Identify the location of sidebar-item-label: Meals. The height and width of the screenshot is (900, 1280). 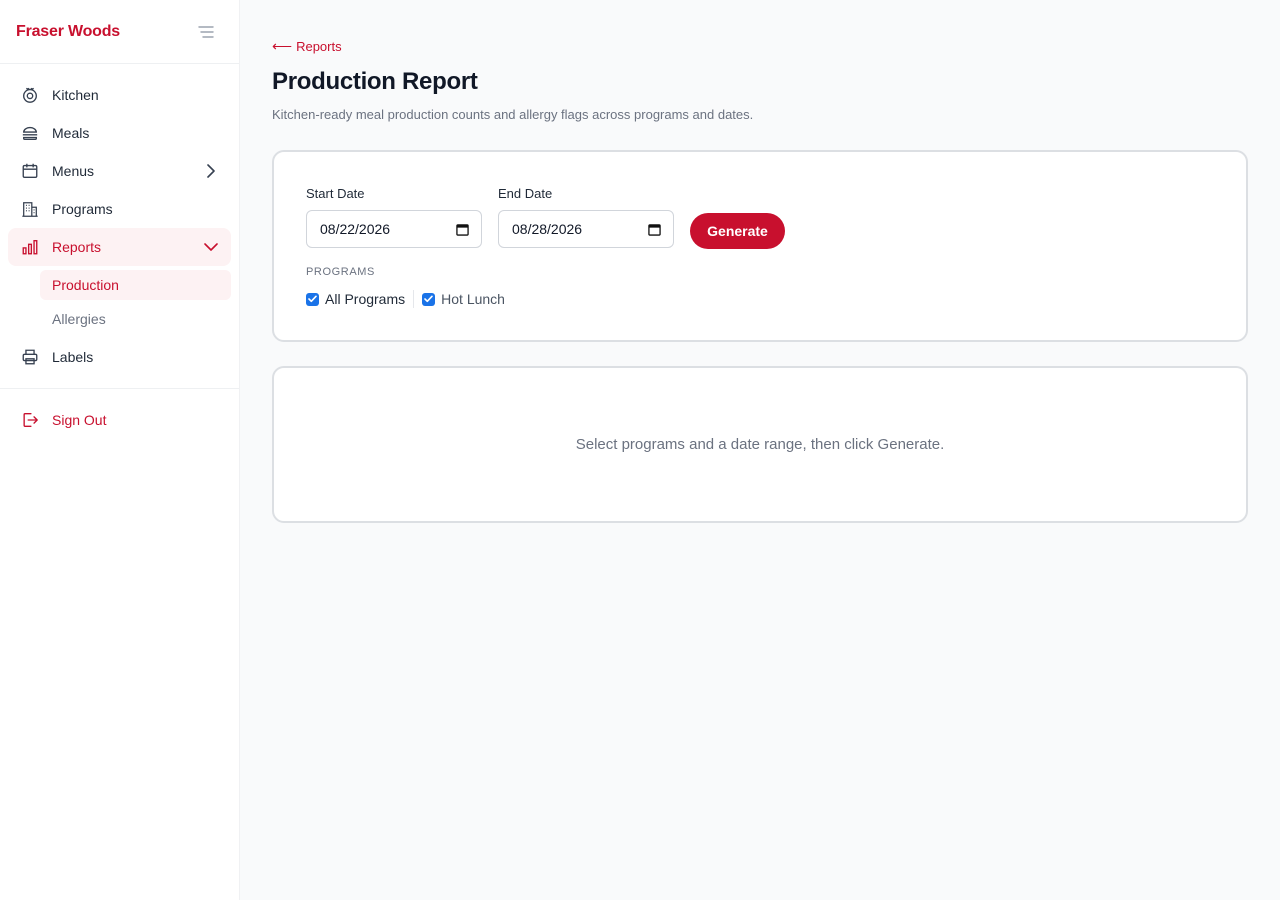
(71, 133).